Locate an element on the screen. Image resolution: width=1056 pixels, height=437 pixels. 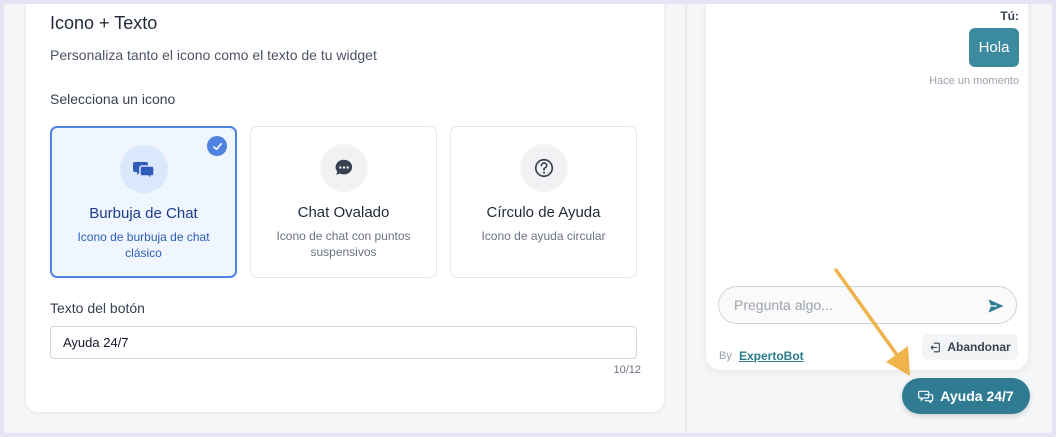
abandon-button: Abandonar is located at coordinates (970, 347).